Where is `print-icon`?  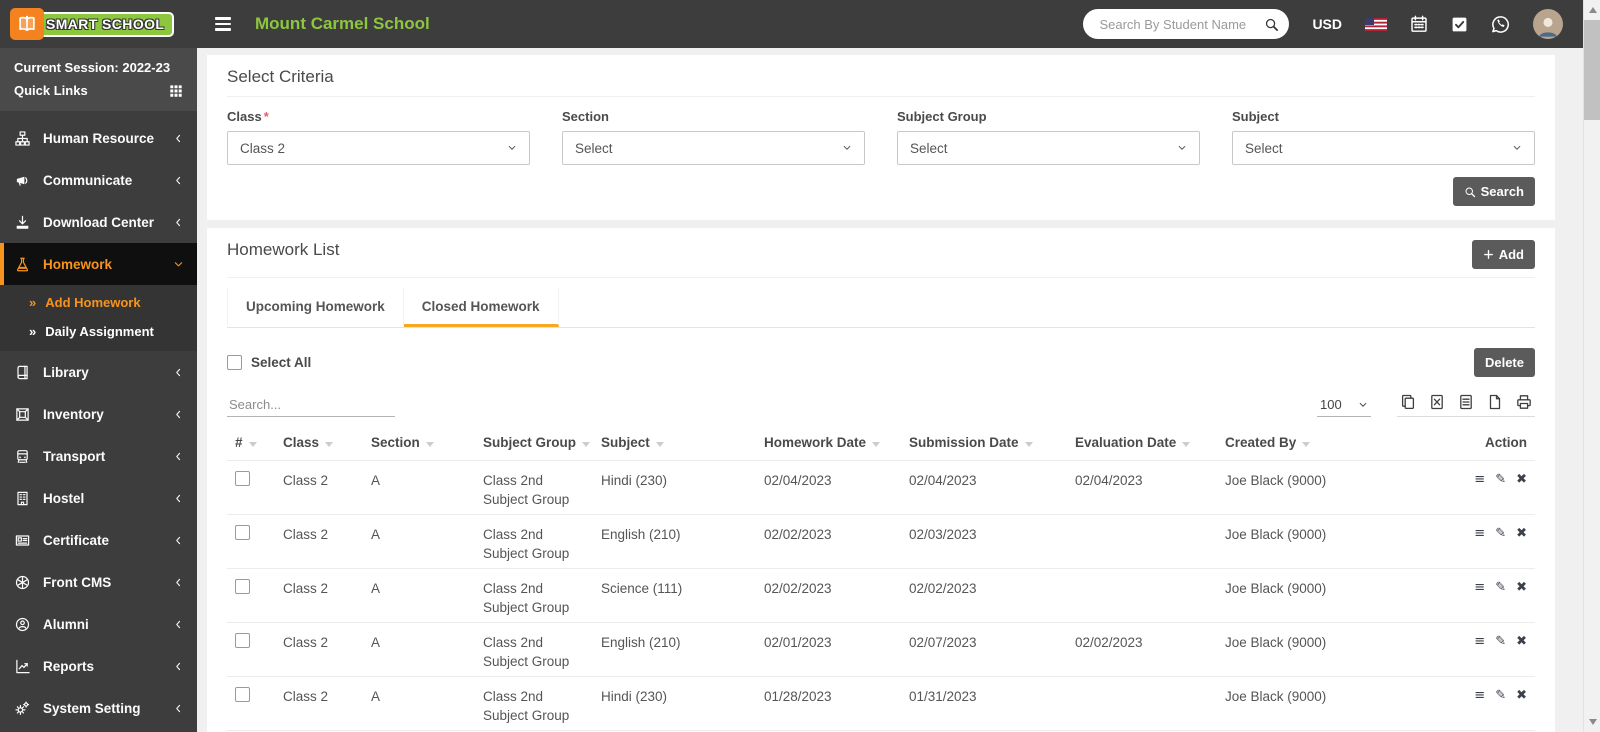
print-icon is located at coordinates (1524, 402).